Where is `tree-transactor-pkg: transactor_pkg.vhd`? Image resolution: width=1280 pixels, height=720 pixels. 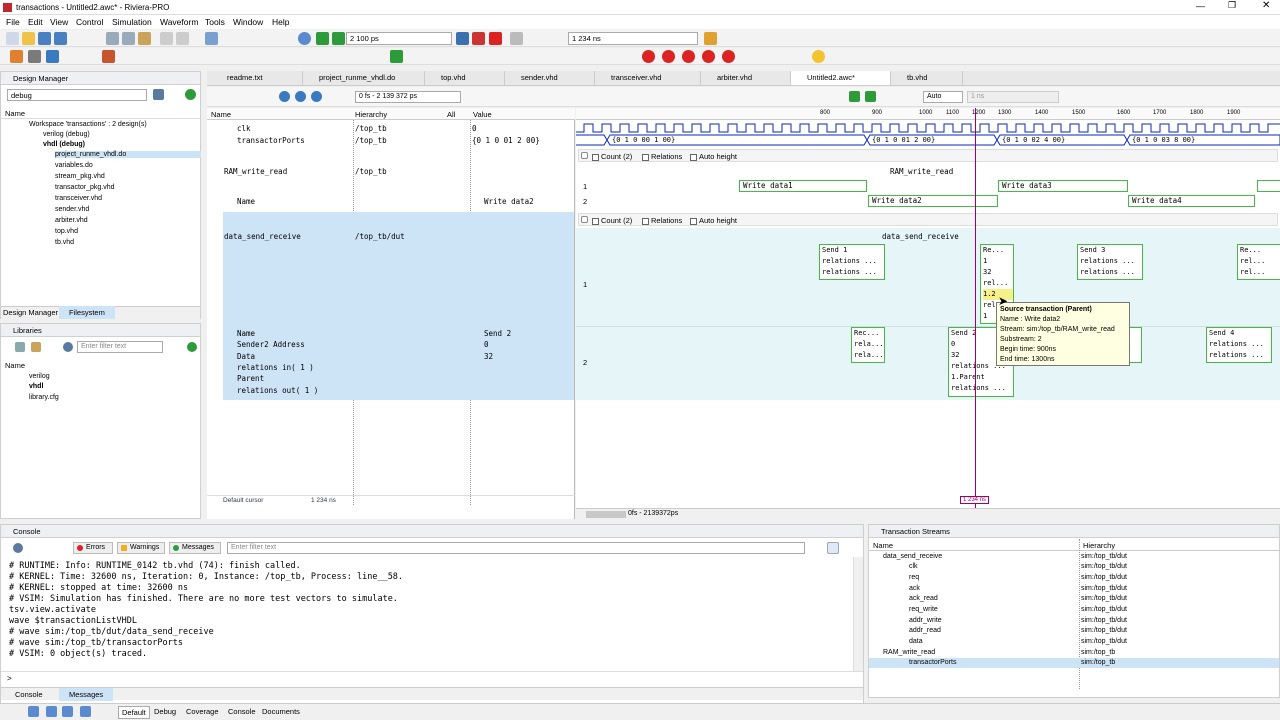 tree-transactor-pkg: transactor_pkg.vhd is located at coordinates (85, 187).